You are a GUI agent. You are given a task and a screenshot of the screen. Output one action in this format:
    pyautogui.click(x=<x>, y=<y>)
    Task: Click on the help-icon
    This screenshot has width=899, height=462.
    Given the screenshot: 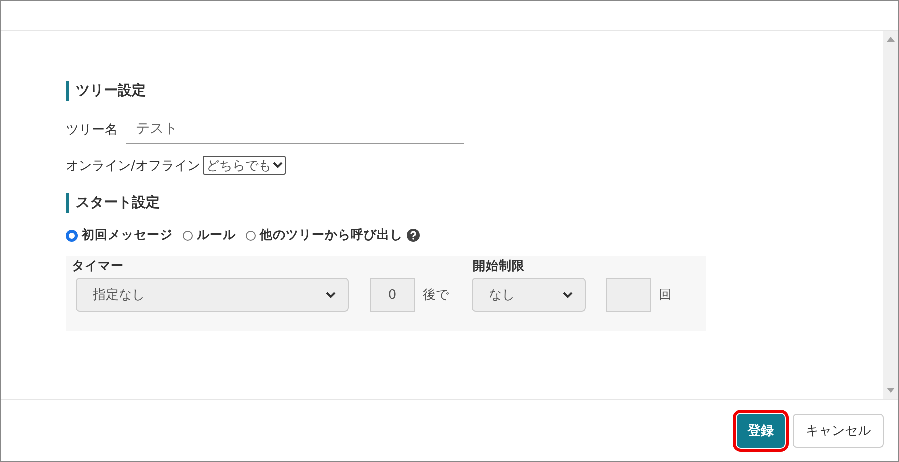 What is the action you would take?
    pyautogui.click(x=413, y=235)
    